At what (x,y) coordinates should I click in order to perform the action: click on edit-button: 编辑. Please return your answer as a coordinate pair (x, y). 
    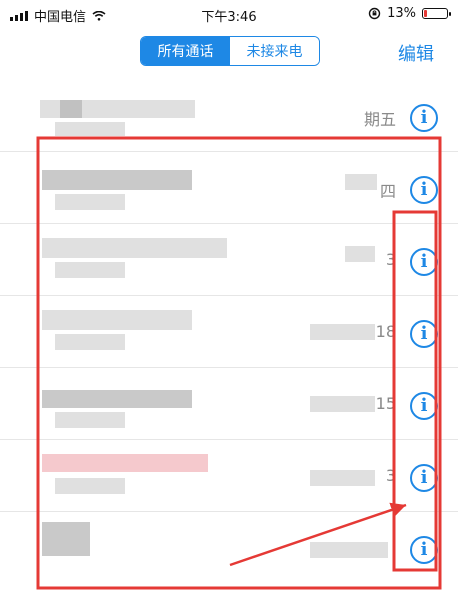
    Looking at the image, I should click on (416, 53).